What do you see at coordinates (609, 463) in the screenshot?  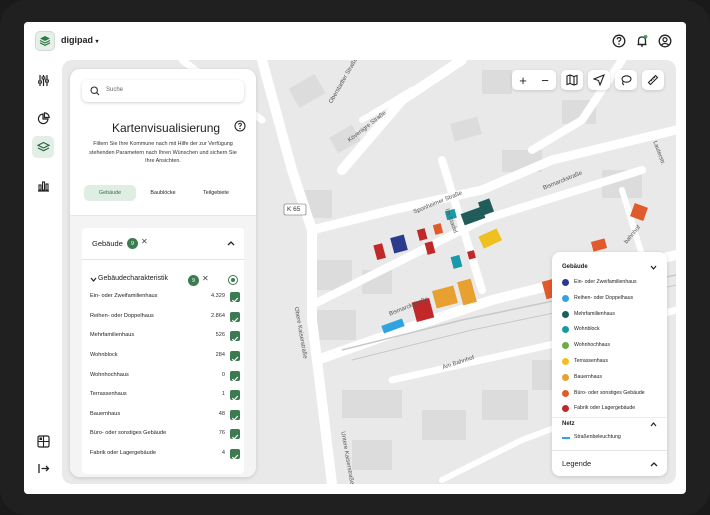 I see `legend-footer: Legende` at bounding box center [609, 463].